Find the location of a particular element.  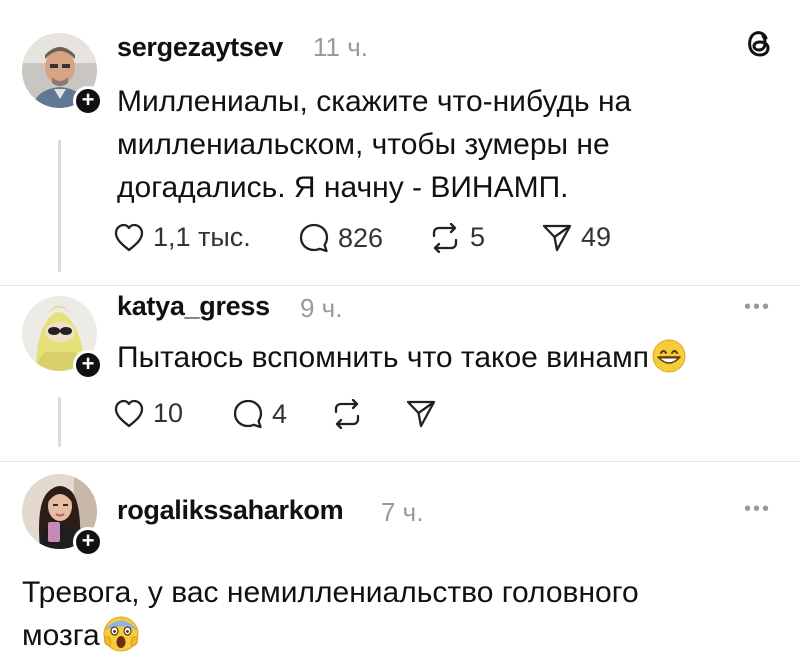

repost-button: 5 is located at coordinates (456, 237).